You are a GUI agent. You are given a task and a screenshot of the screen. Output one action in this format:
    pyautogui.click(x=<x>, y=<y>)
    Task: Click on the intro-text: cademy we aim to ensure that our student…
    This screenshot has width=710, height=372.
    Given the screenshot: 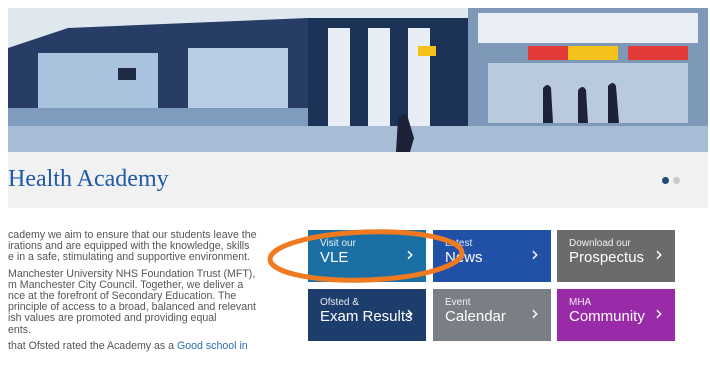 What is the action you would take?
    pyautogui.click(x=137, y=293)
    